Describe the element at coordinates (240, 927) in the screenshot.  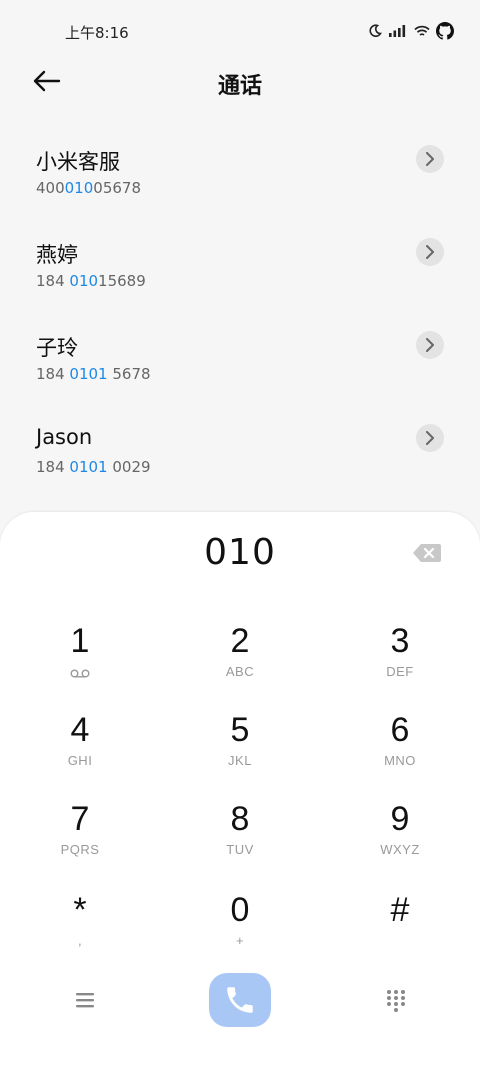
I see `key-0: 0 +` at that location.